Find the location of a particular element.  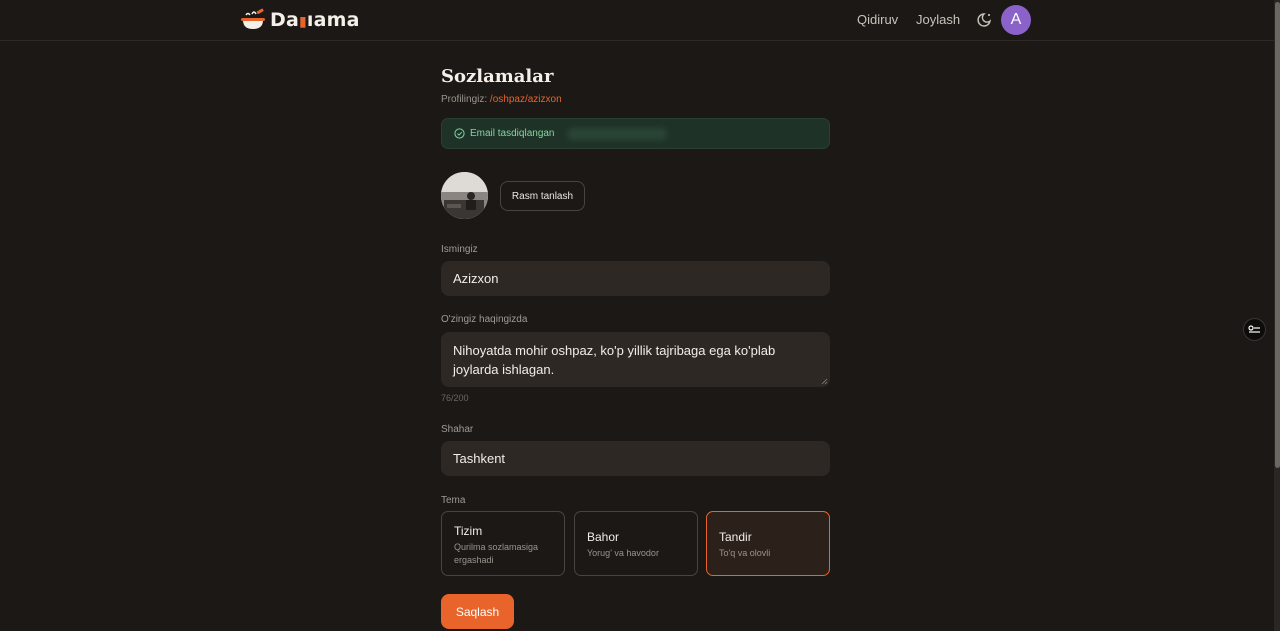

profile-photo is located at coordinates (464, 195).